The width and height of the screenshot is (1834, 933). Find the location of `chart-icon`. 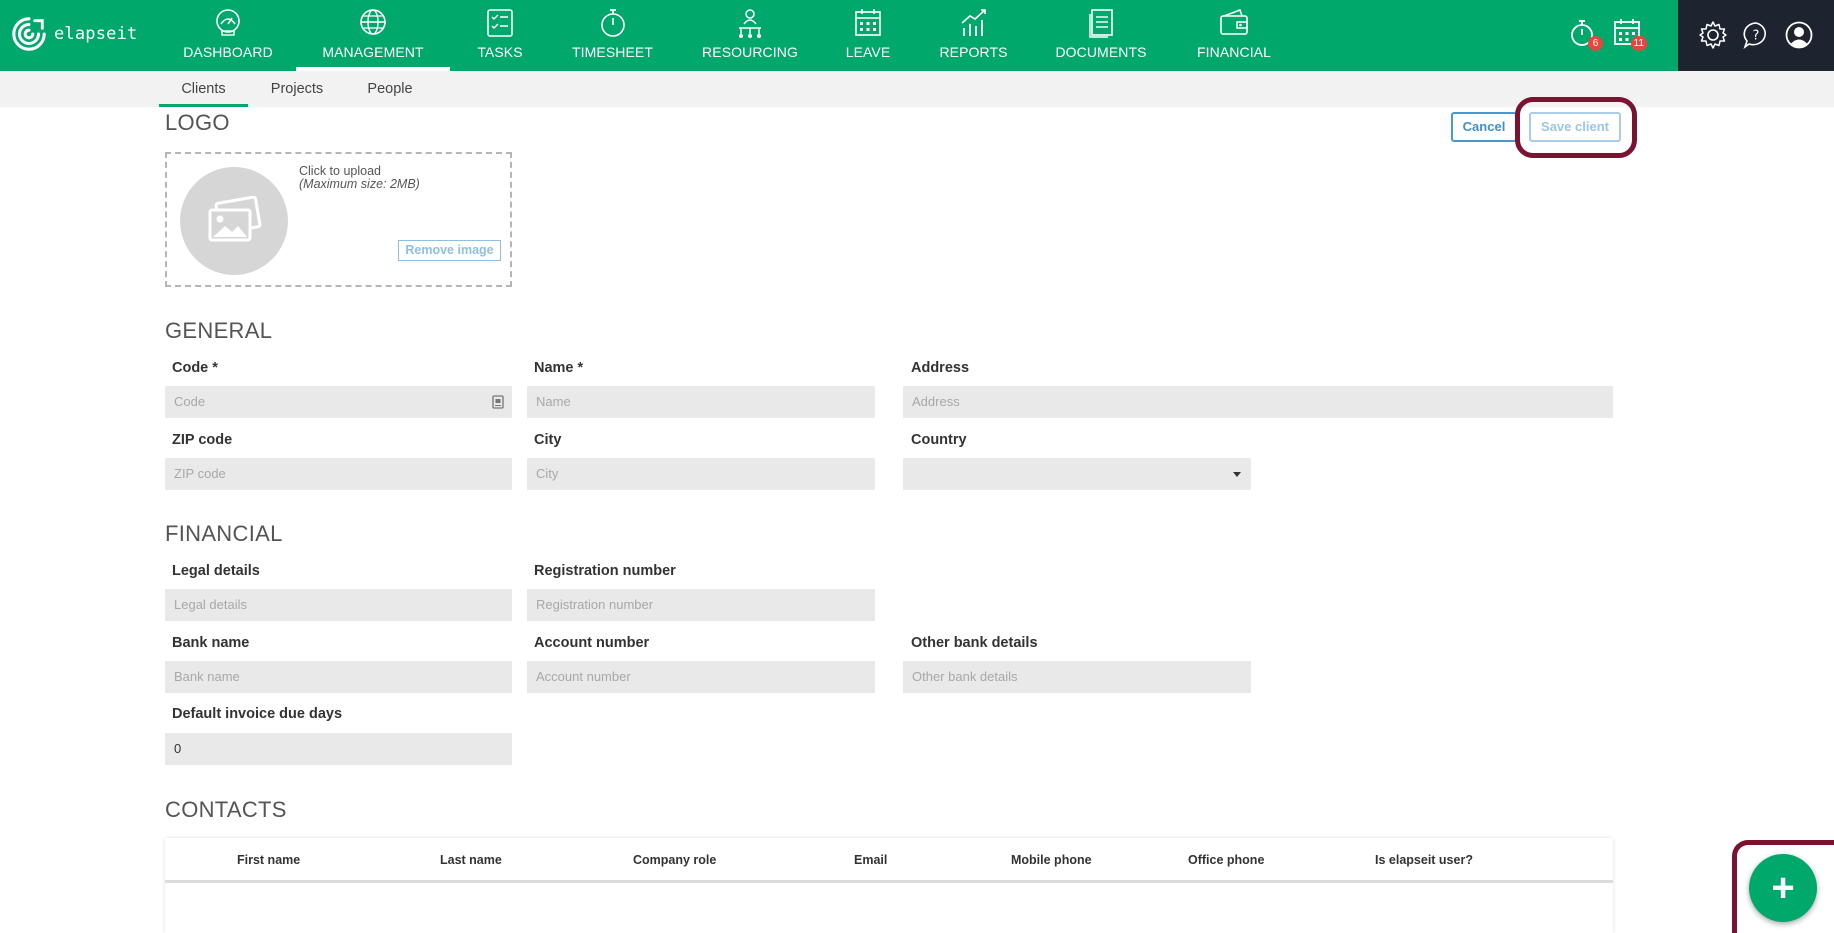

chart-icon is located at coordinates (973, 22).